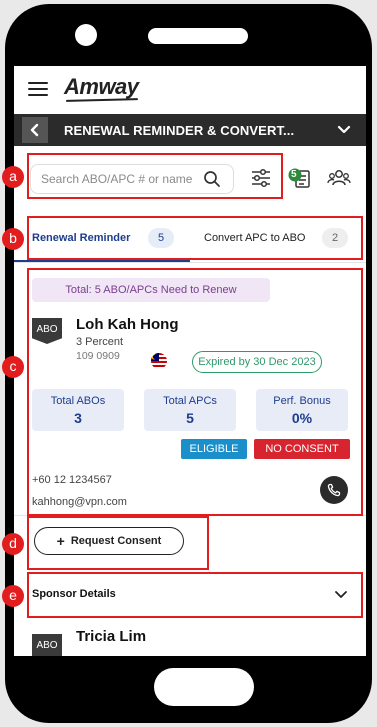 The image size is (377, 727). What do you see at coordinates (294, 174) in the screenshot?
I see `notification-count: 5` at bounding box center [294, 174].